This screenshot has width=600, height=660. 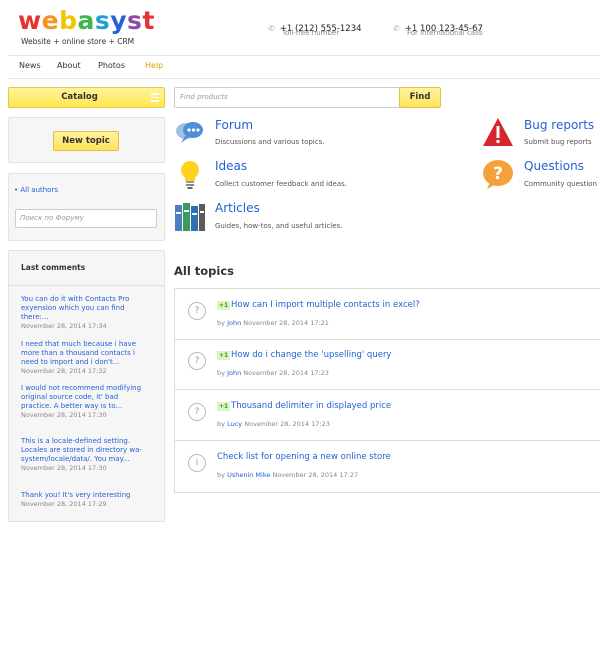 I want to click on authors-panel: • All authors Поиск по Форуму, so click(x=86, y=207).